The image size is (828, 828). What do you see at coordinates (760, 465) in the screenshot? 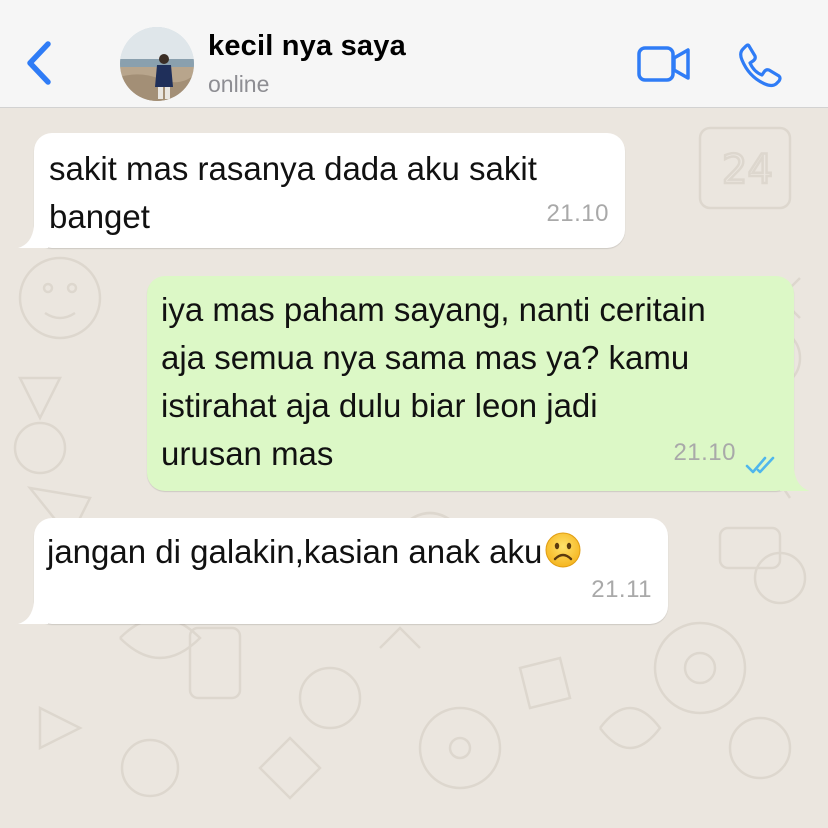
I see `double-check-read-icon` at bounding box center [760, 465].